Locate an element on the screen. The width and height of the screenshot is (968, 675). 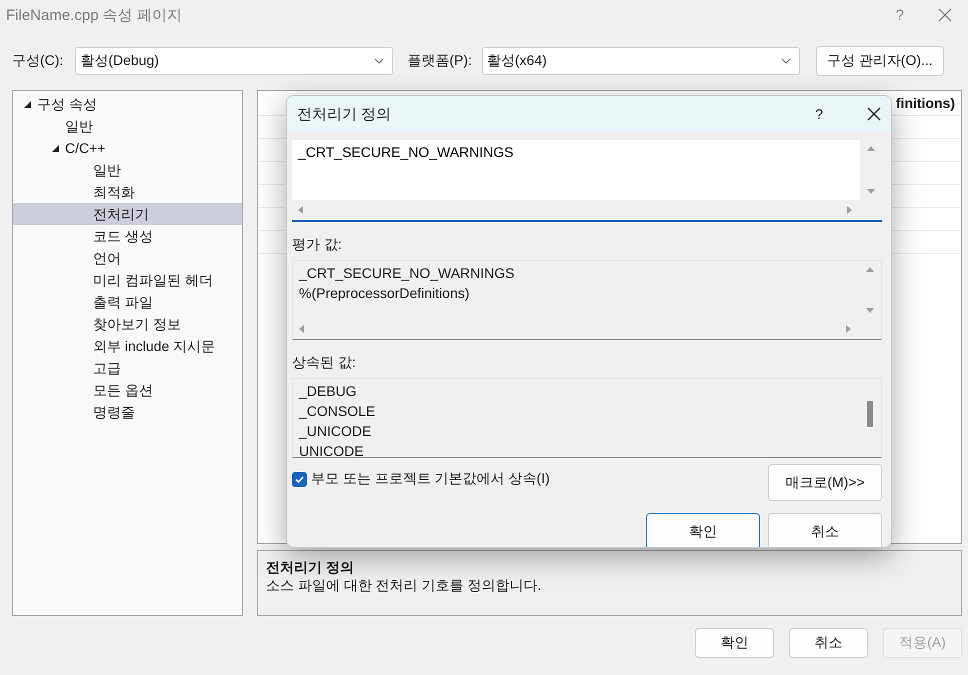
tree-item: 명령줄 is located at coordinates (127, 412).